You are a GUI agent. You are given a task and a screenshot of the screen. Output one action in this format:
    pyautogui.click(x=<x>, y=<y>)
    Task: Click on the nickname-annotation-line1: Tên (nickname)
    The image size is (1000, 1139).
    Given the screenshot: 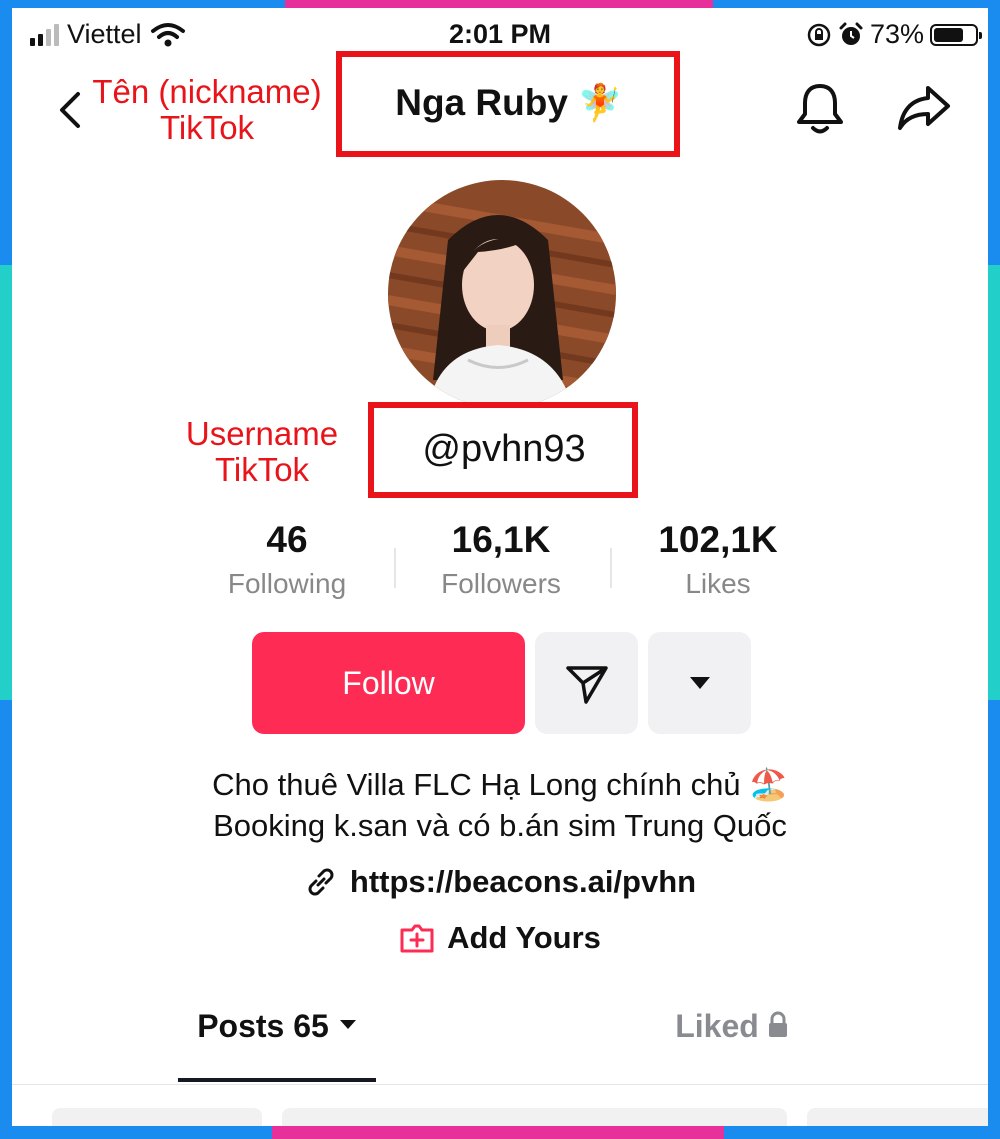 What is the action you would take?
    pyautogui.click(x=207, y=91)
    